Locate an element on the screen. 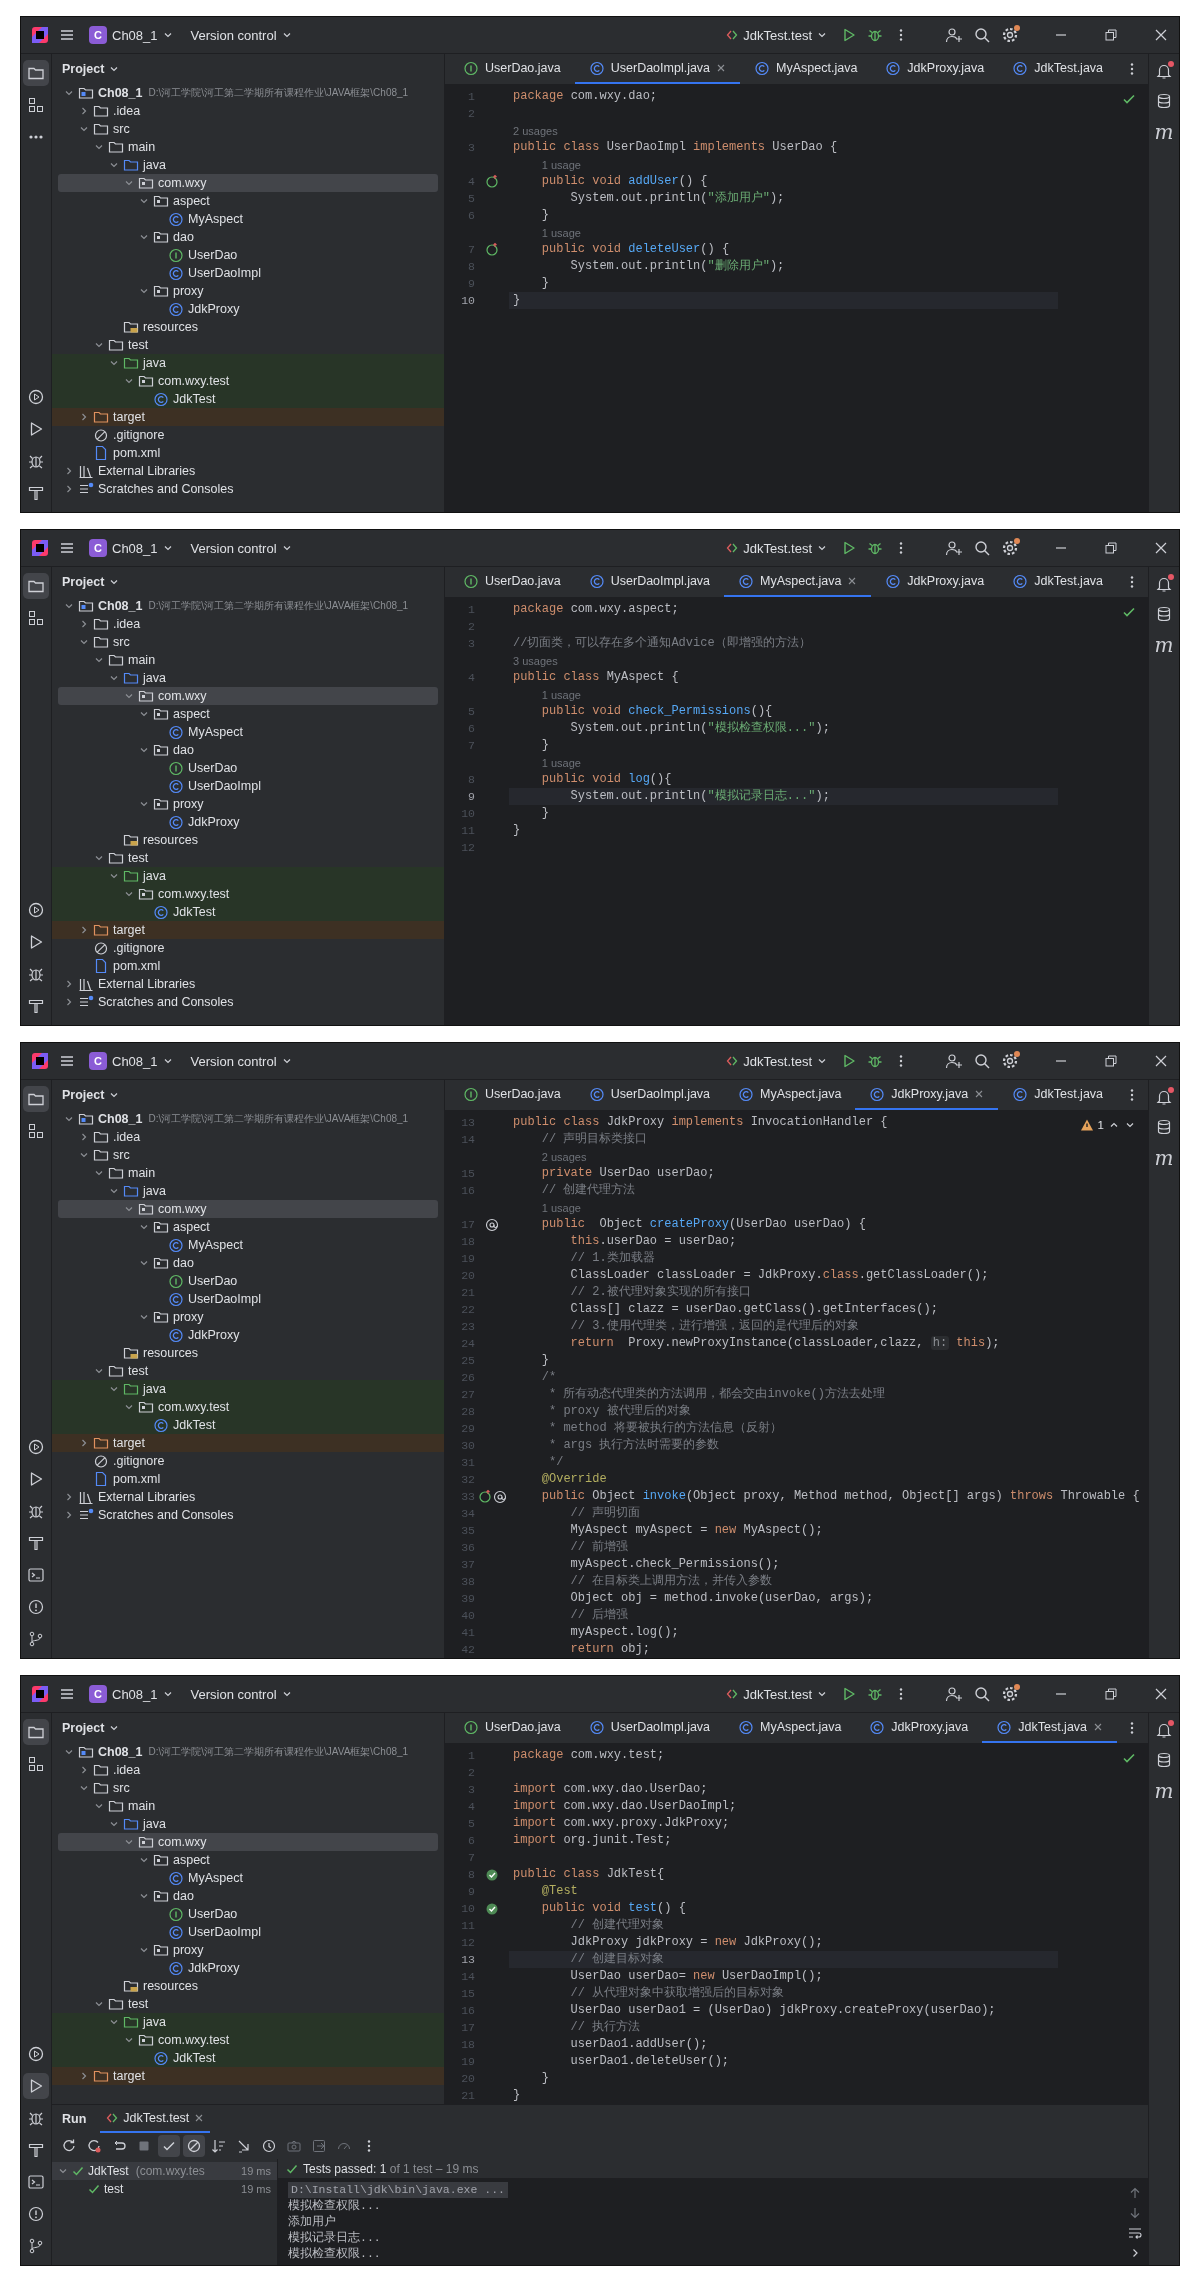 The height and width of the screenshot is (2296, 1200). tree-item: target is located at coordinates (248, 1443).